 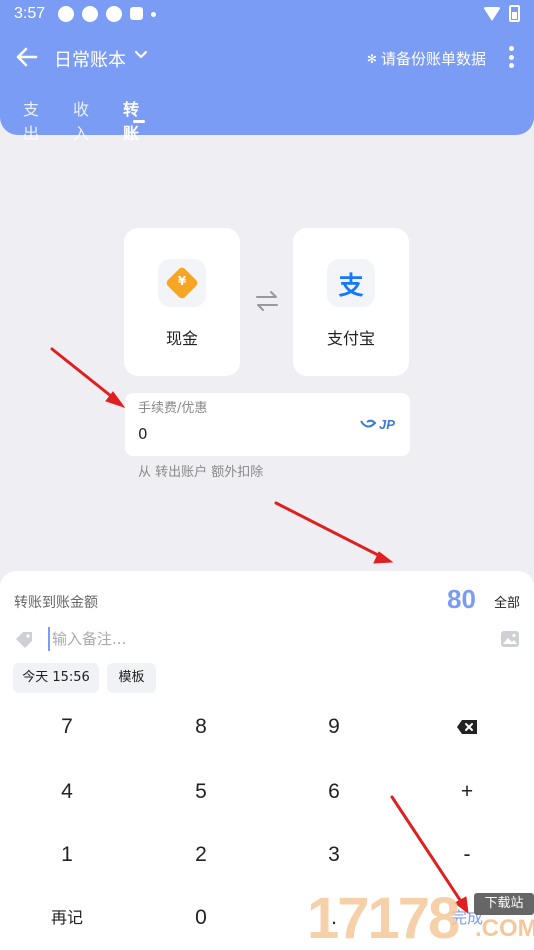 What do you see at coordinates (351, 283) in the screenshot?
I see `alipay-icon: 支` at bounding box center [351, 283].